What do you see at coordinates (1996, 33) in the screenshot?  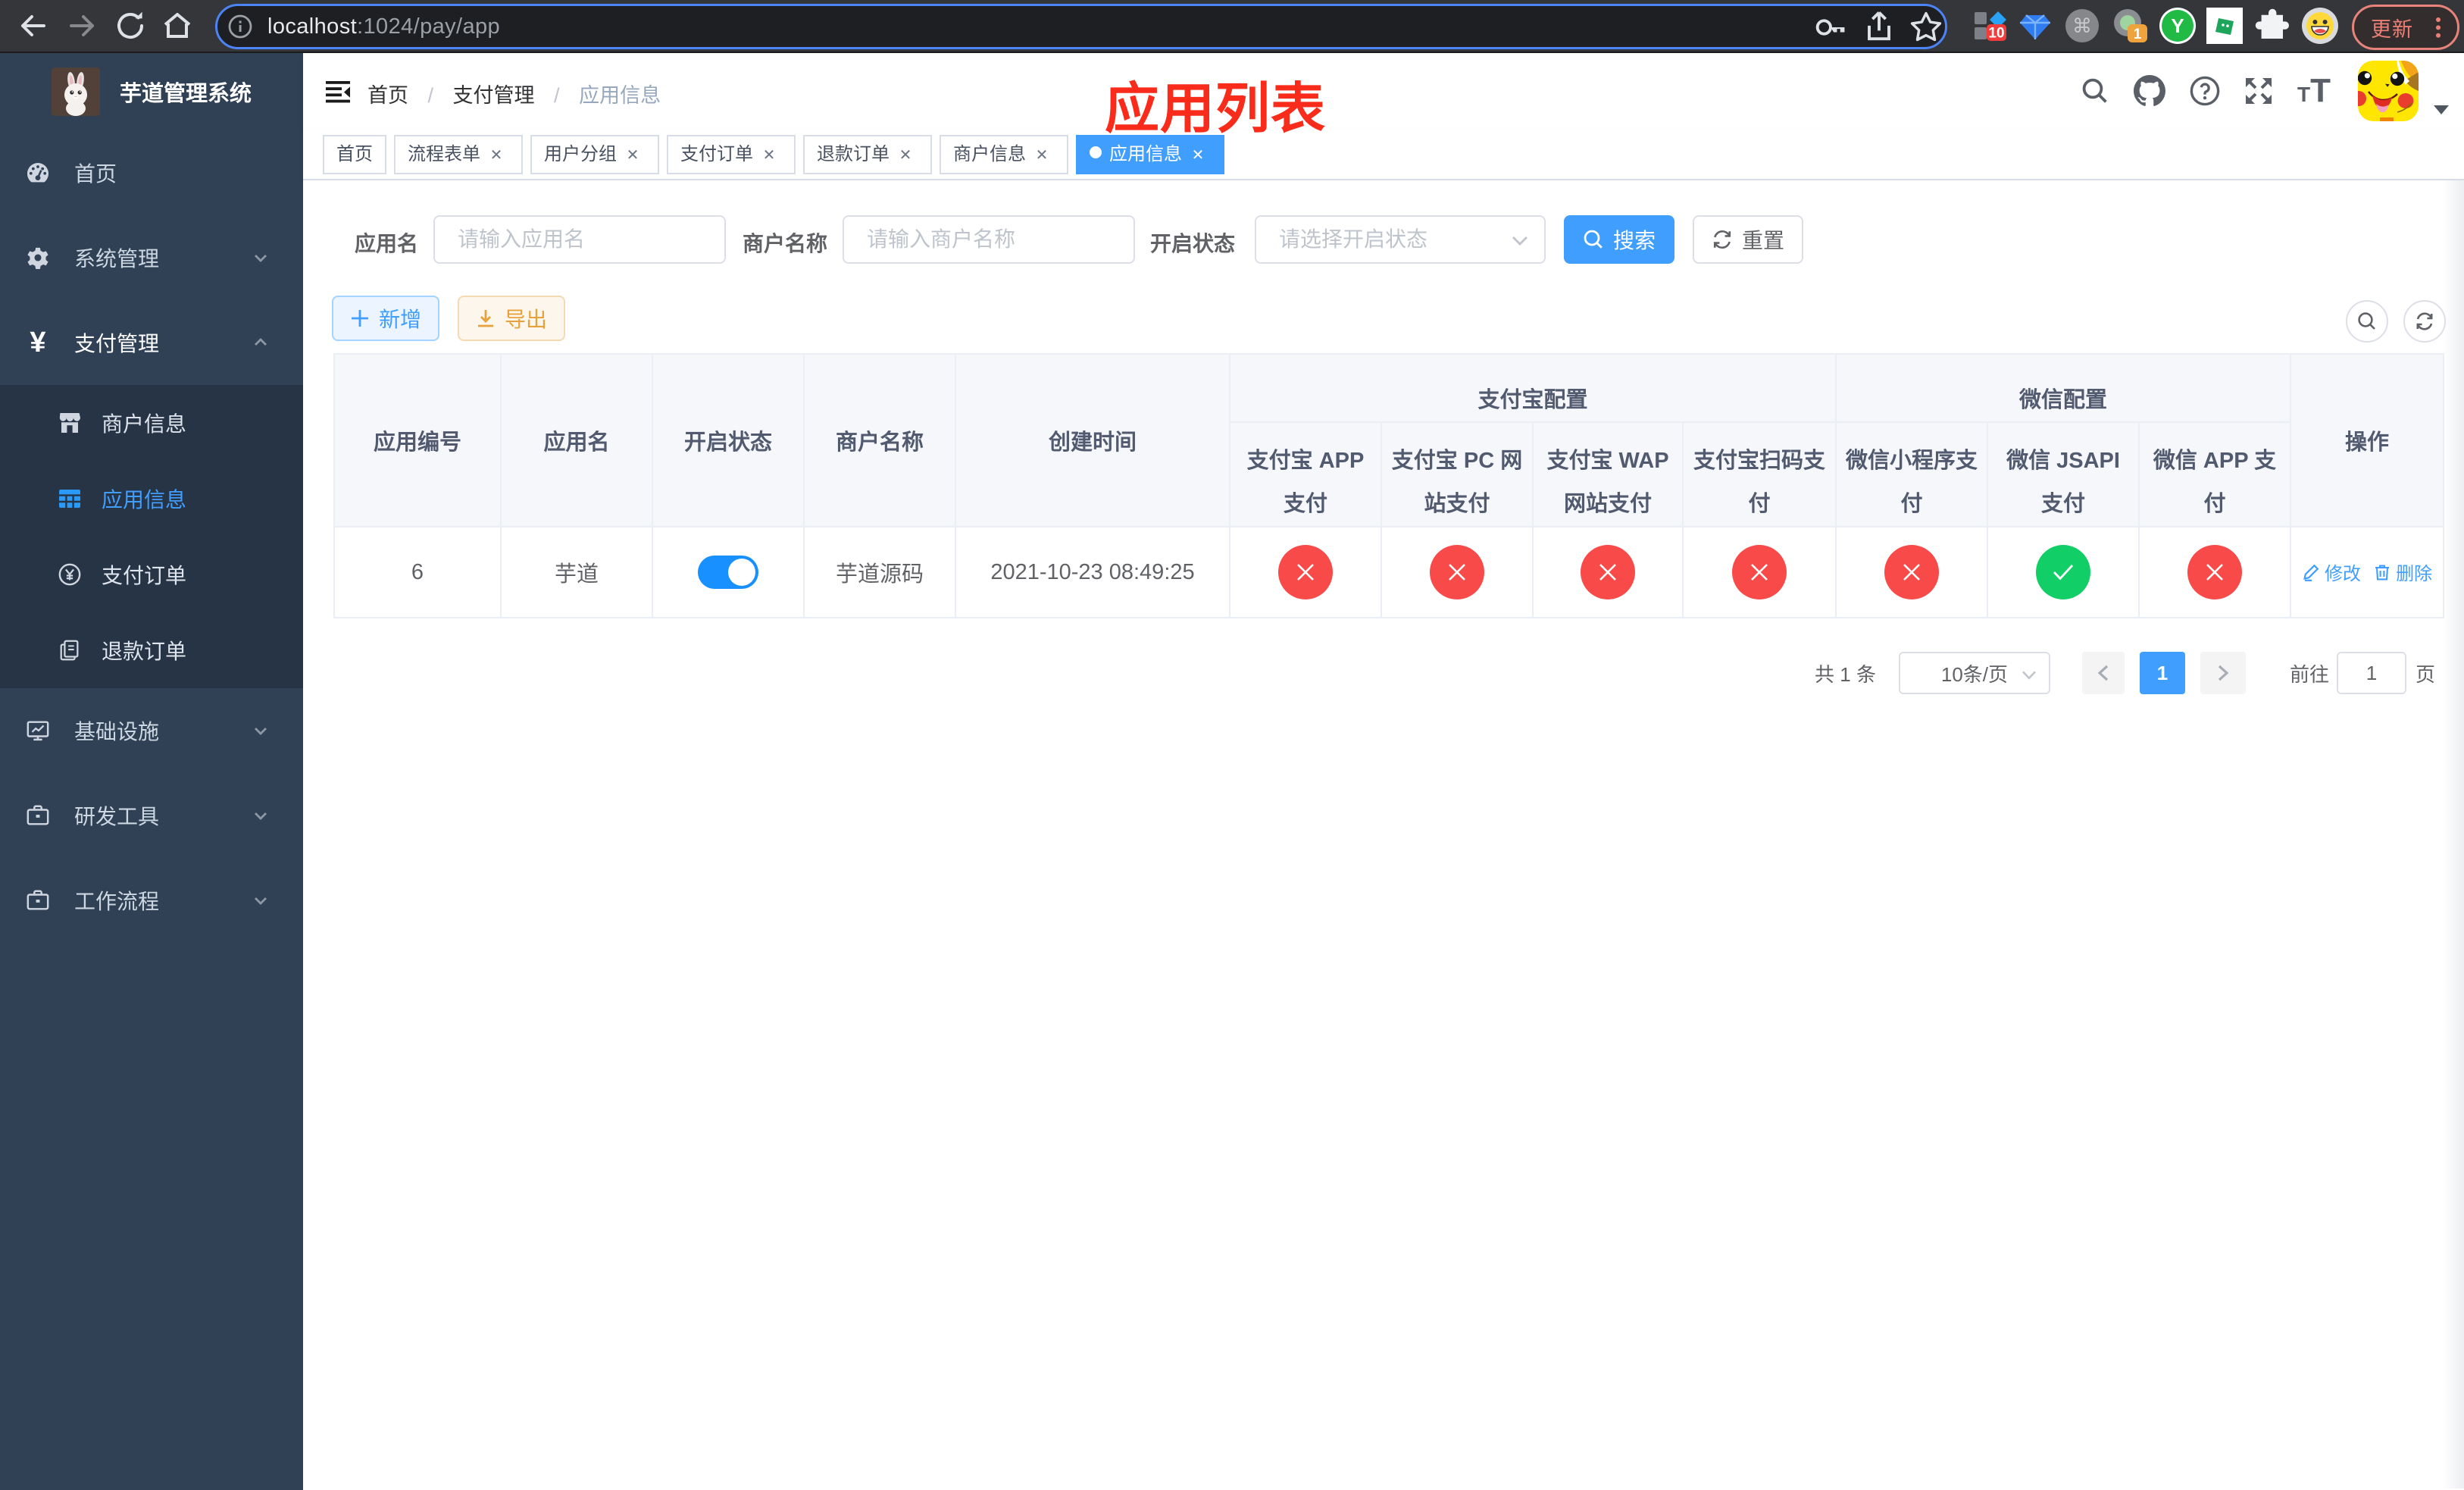 I see `svg-text: 10` at bounding box center [1996, 33].